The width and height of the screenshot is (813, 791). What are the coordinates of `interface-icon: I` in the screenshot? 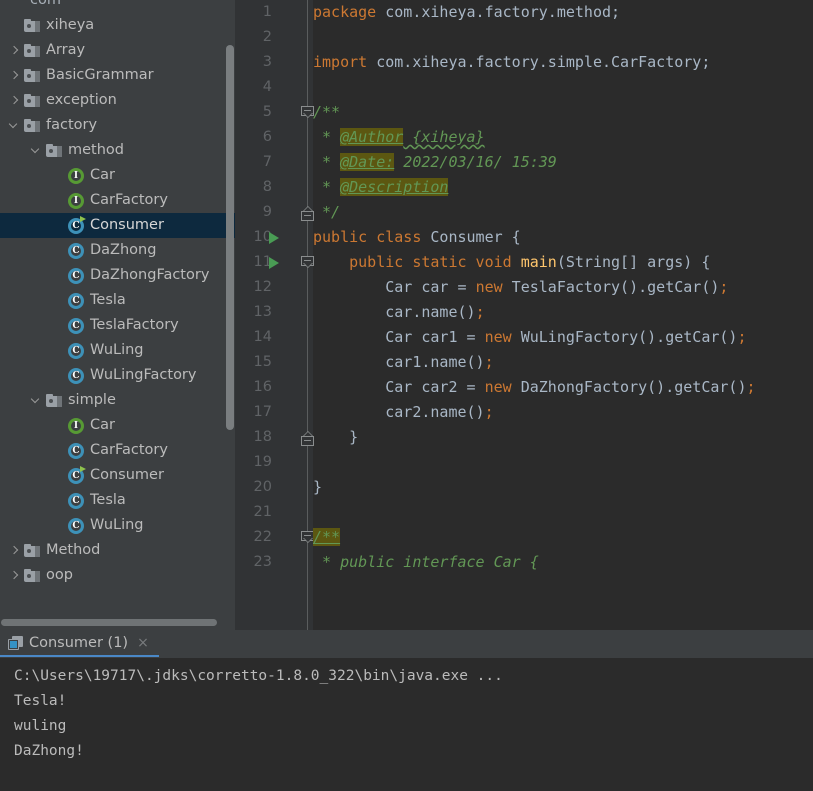 It's located at (76, 200).